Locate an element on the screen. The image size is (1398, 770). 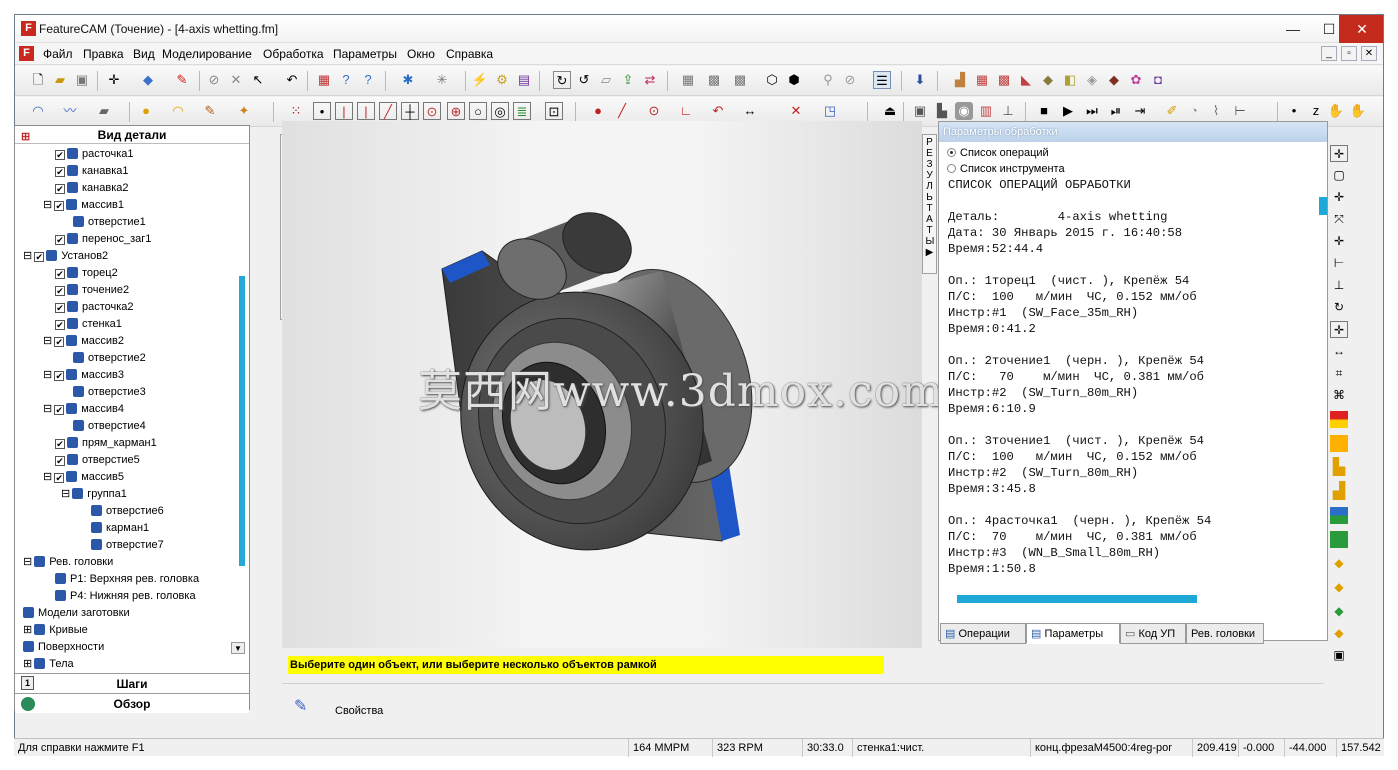
hat-icon: ◠ is located at coordinates (178, 111).